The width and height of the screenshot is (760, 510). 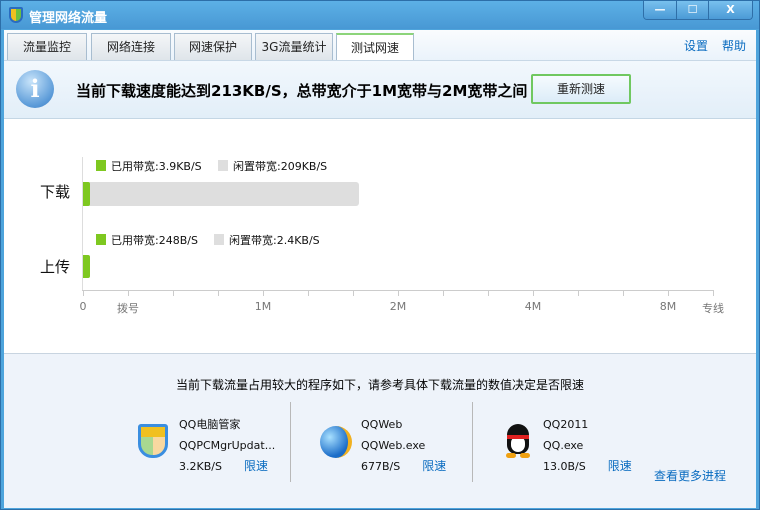 I want to click on tab-3g-stats: 3G流量统计, so click(x=294, y=46).